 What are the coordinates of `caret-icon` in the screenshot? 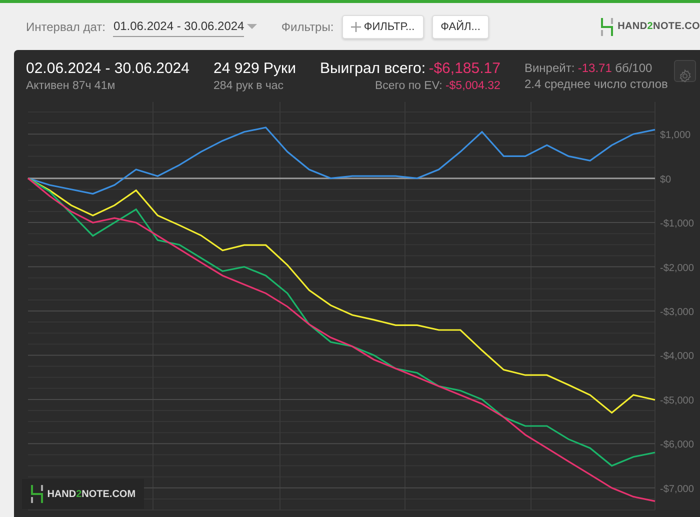 It's located at (252, 27).